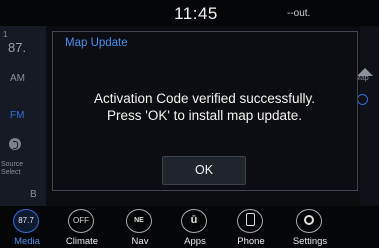  What do you see at coordinates (204, 170) in the screenshot?
I see `ok-button: OK` at bounding box center [204, 170].